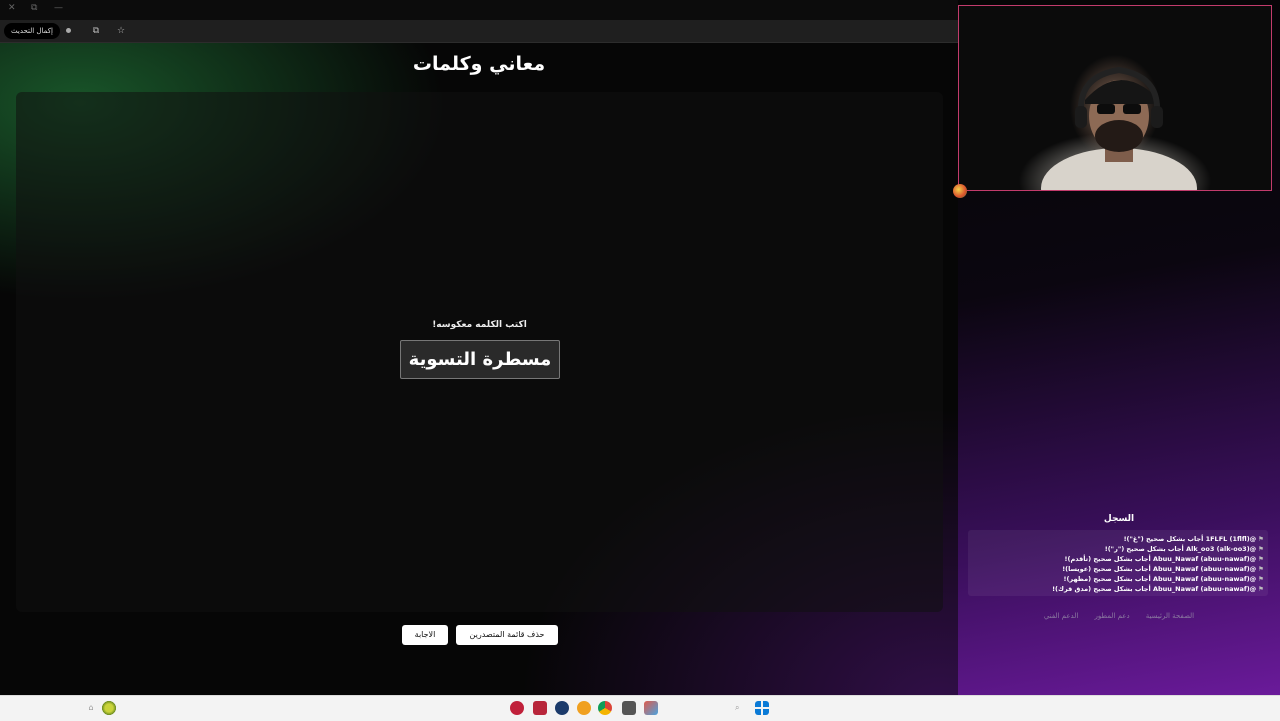  What do you see at coordinates (739, 708) in the screenshot?
I see `search-icon: ⌕` at bounding box center [739, 708].